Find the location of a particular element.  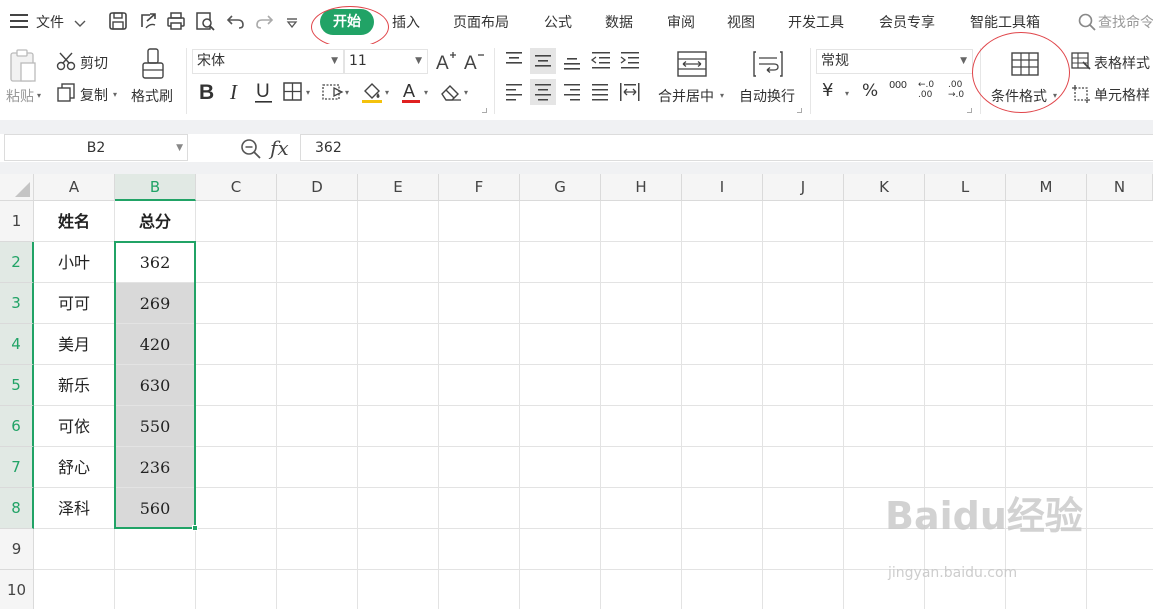

customize-toolbar-icon is located at coordinates (296, 26).